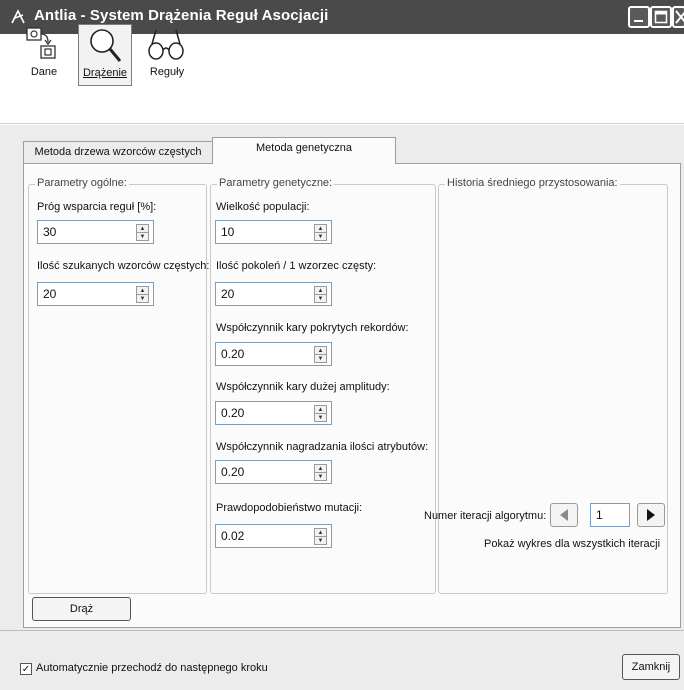 The width and height of the screenshot is (684, 690). What do you see at coordinates (181, 15) in the screenshot?
I see `window-title: Antlia - System Drążenia Reguł Asocjacji` at bounding box center [181, 15].